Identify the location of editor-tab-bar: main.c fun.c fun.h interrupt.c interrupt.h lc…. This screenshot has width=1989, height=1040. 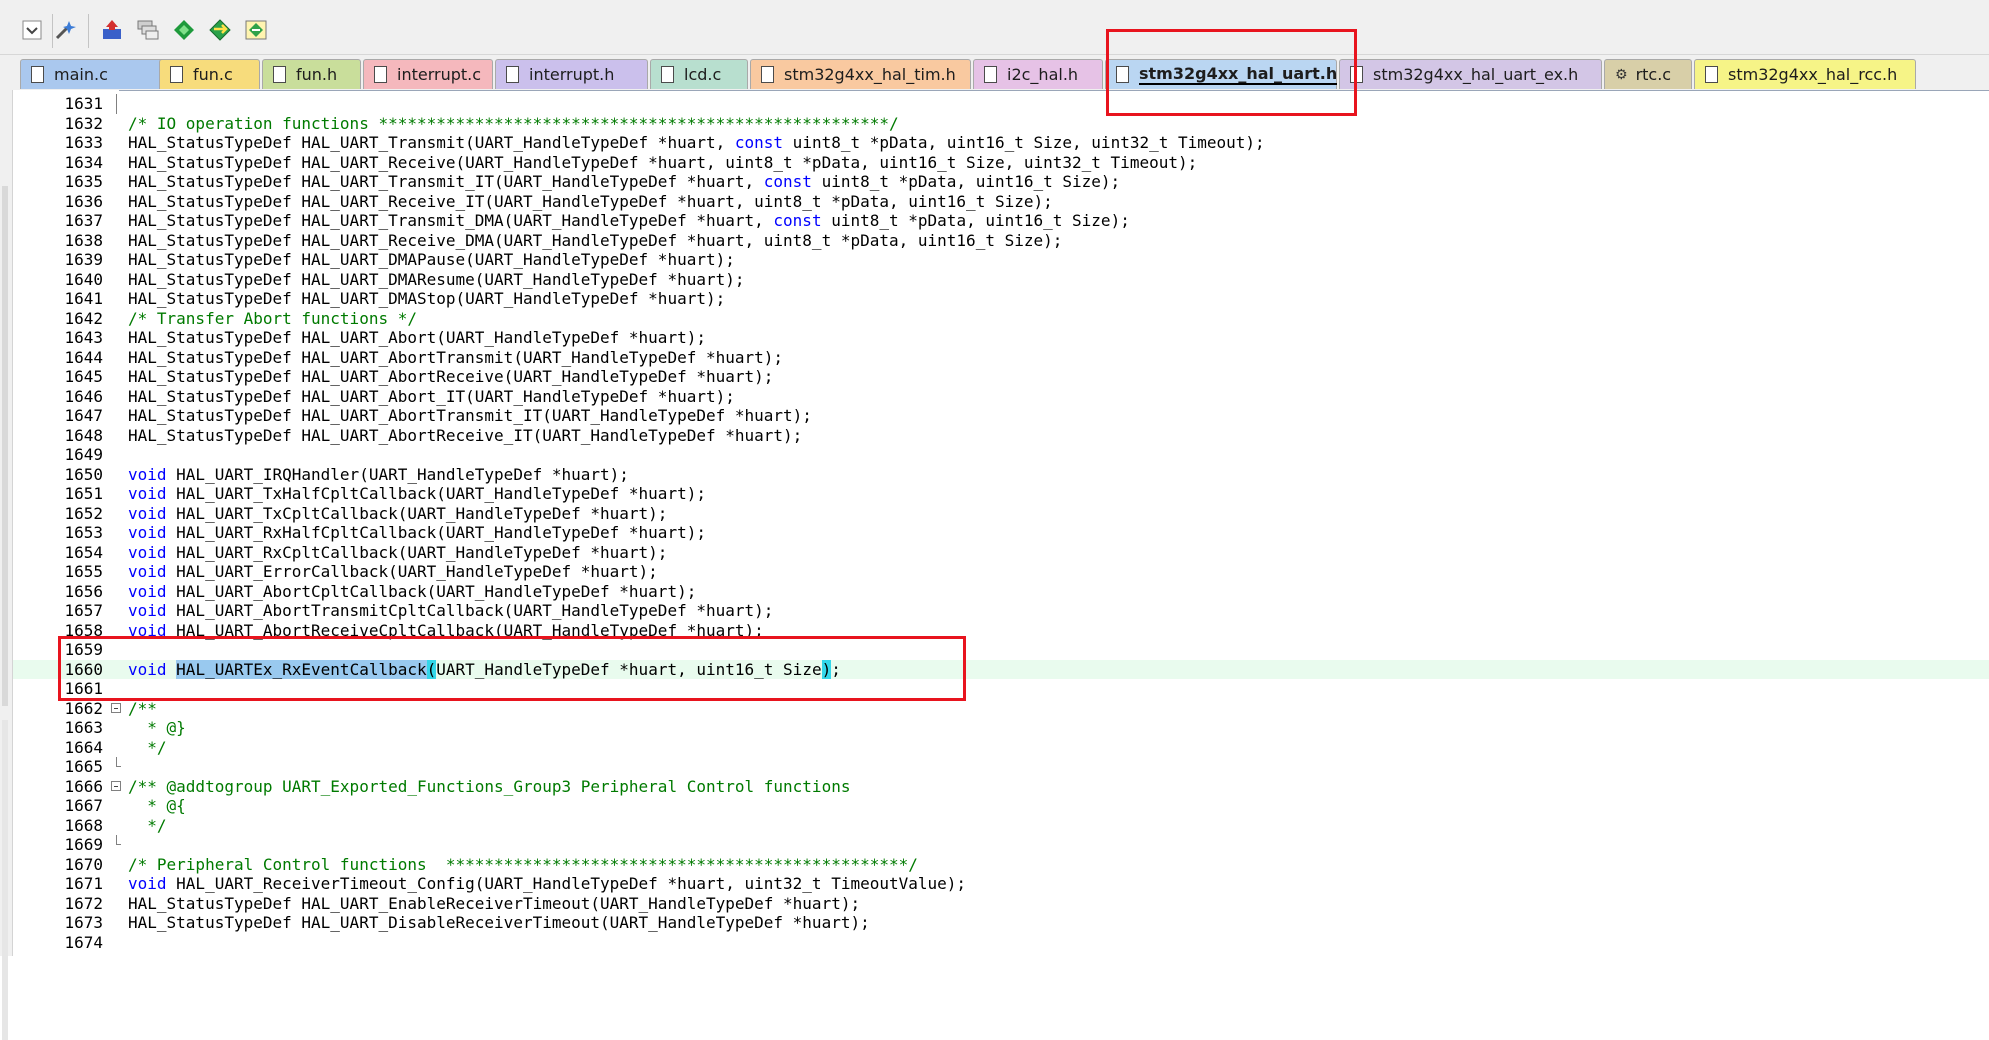
(994, 73).